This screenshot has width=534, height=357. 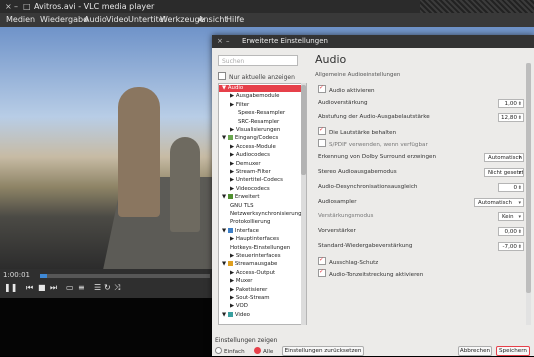 What do you see at coordinates (499, 202) in the screenshot?
I see `resampler-select: Automatisch` at bounding box center [499, 202].